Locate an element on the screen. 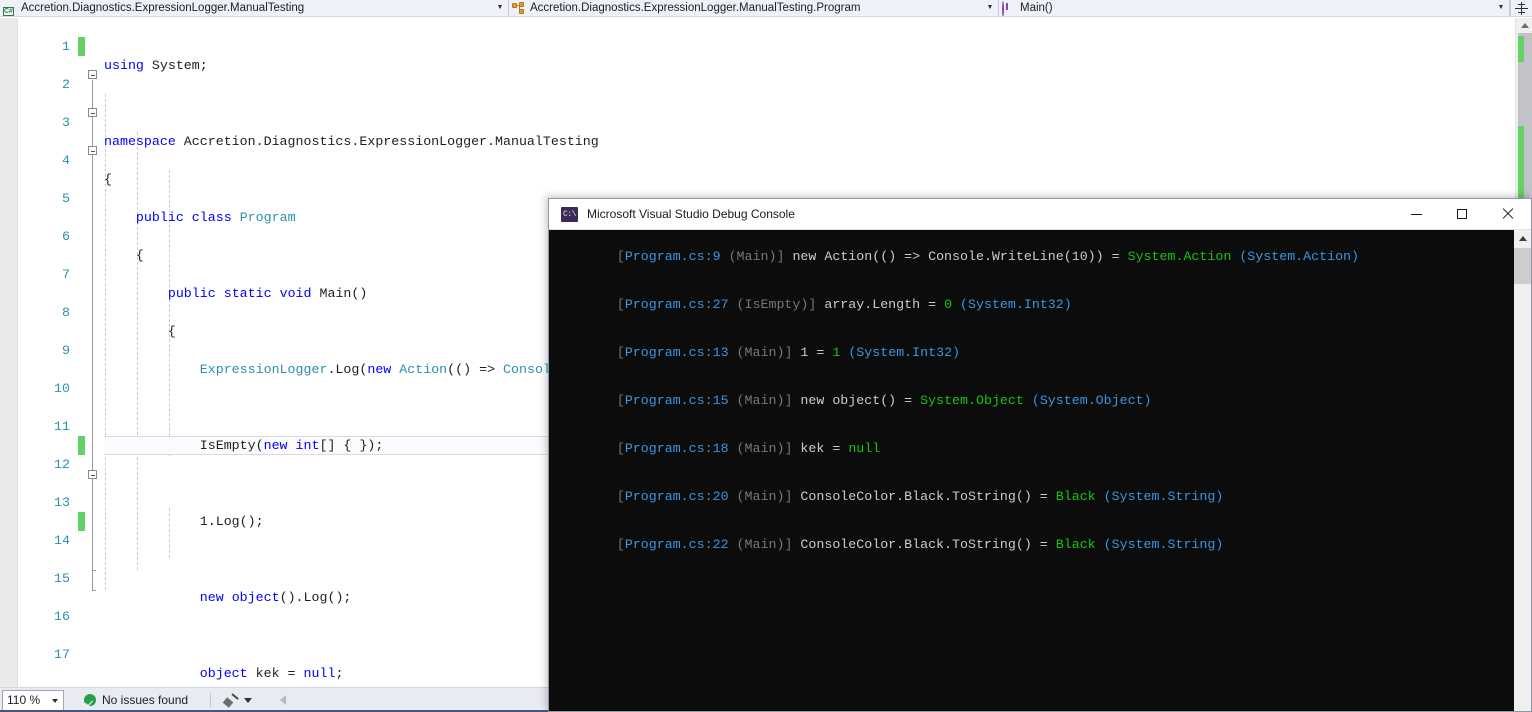  csharp-project-icon: C# is located at coordinates (8, 11).